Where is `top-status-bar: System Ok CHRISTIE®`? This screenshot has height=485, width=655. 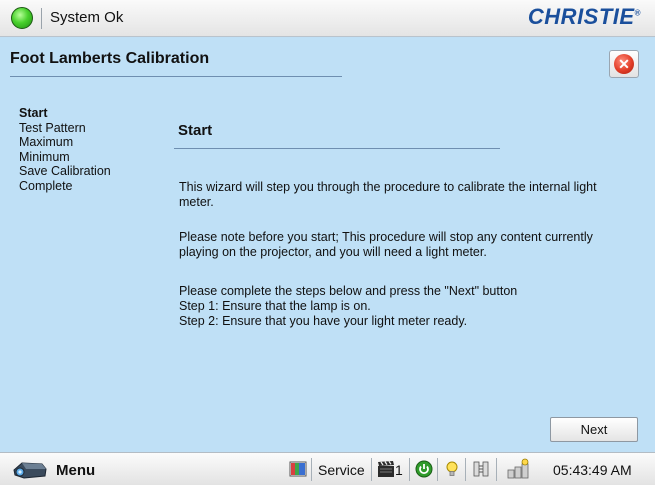 top-status-bar: System Ok CHRISTIE® is located at coordinates (327, 18).